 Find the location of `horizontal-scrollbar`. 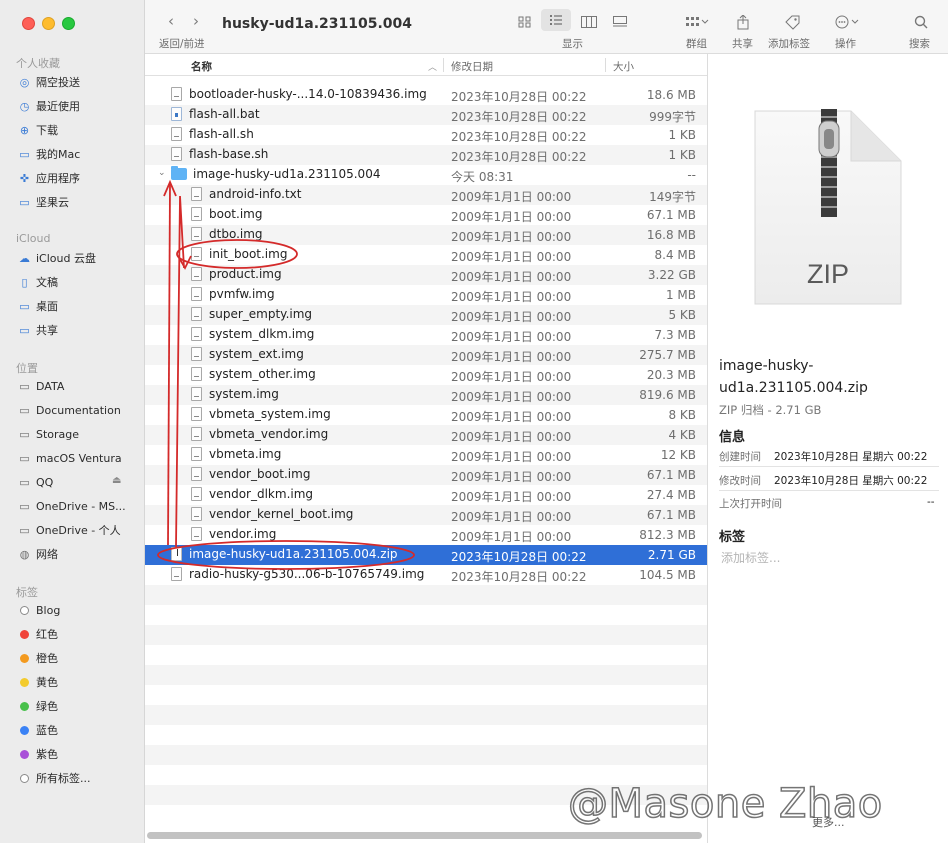

horizontal-scrollbar is located at coordinates (424, 835).